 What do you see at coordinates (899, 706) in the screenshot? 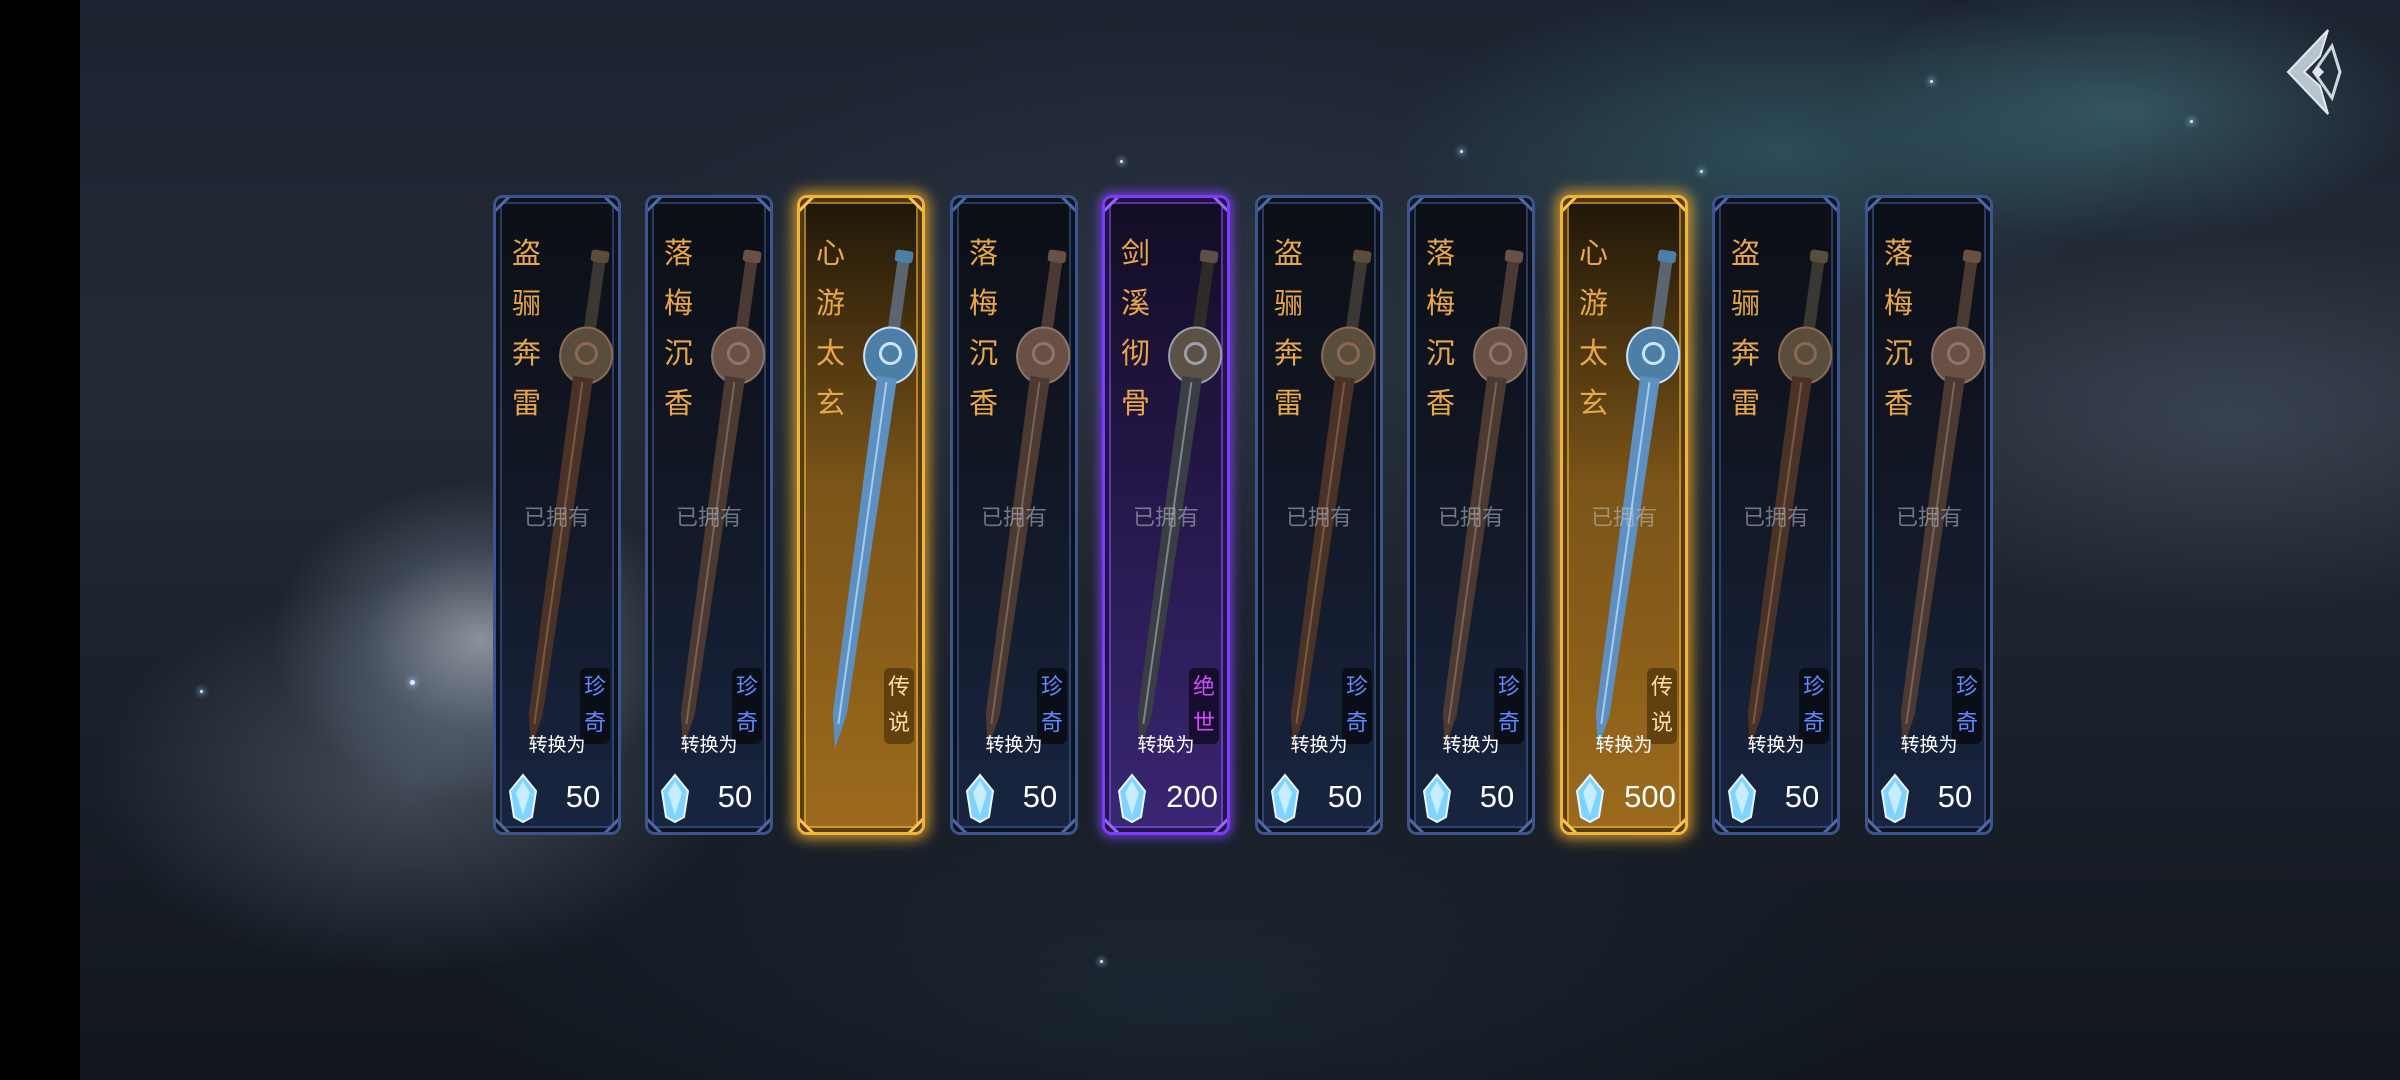
I see `rarity-badge: 传说` at bounding box center [899, 706].